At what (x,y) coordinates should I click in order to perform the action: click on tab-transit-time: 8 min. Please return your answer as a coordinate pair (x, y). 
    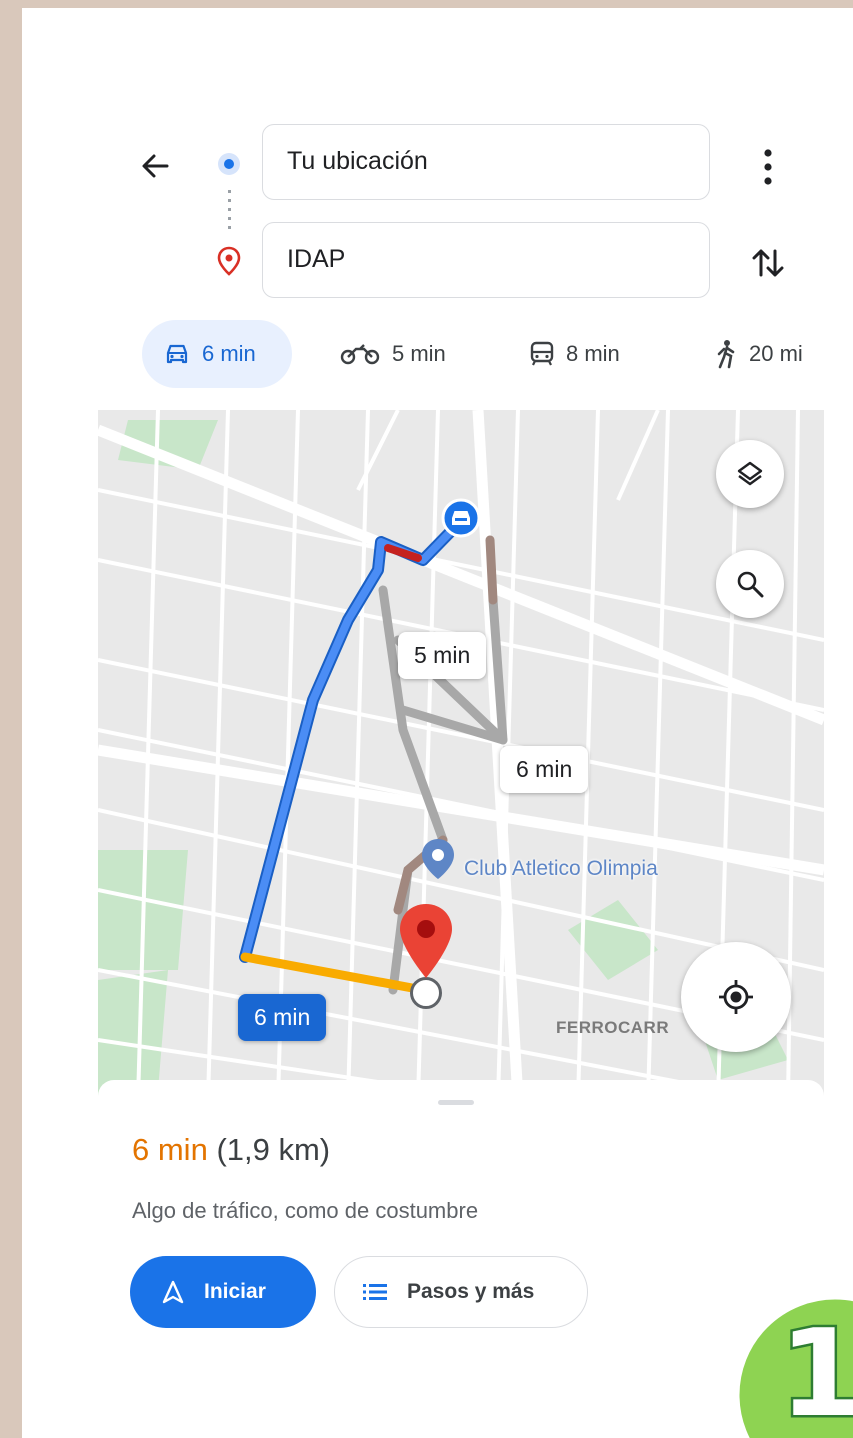
    Looking at the image, I should click on (593, 353).